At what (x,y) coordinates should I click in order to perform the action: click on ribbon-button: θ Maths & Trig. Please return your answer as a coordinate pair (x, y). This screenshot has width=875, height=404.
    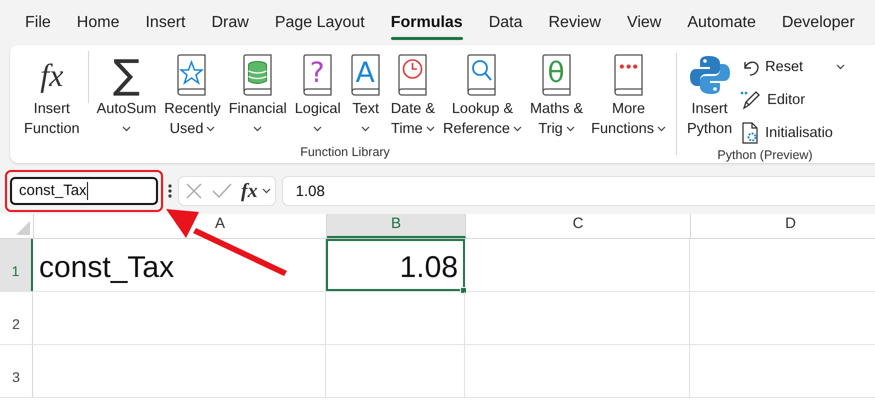
    Looking at the image, I should click on (557, 95).